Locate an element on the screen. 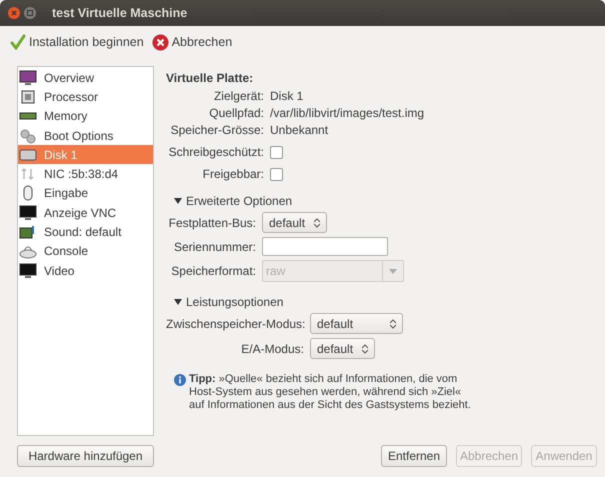 This screenshot has height=477, width=605. hardware-item: Overview is located at coordinates (85, 78).